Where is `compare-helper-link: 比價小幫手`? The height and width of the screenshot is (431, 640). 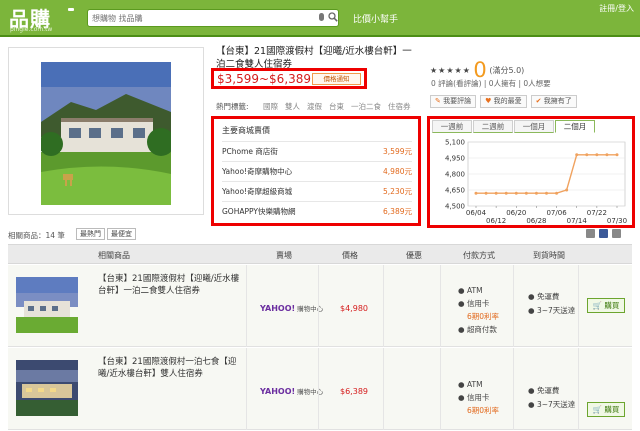
compare-helper-link: 比價小幫手 is located at coordinates (375, 18).